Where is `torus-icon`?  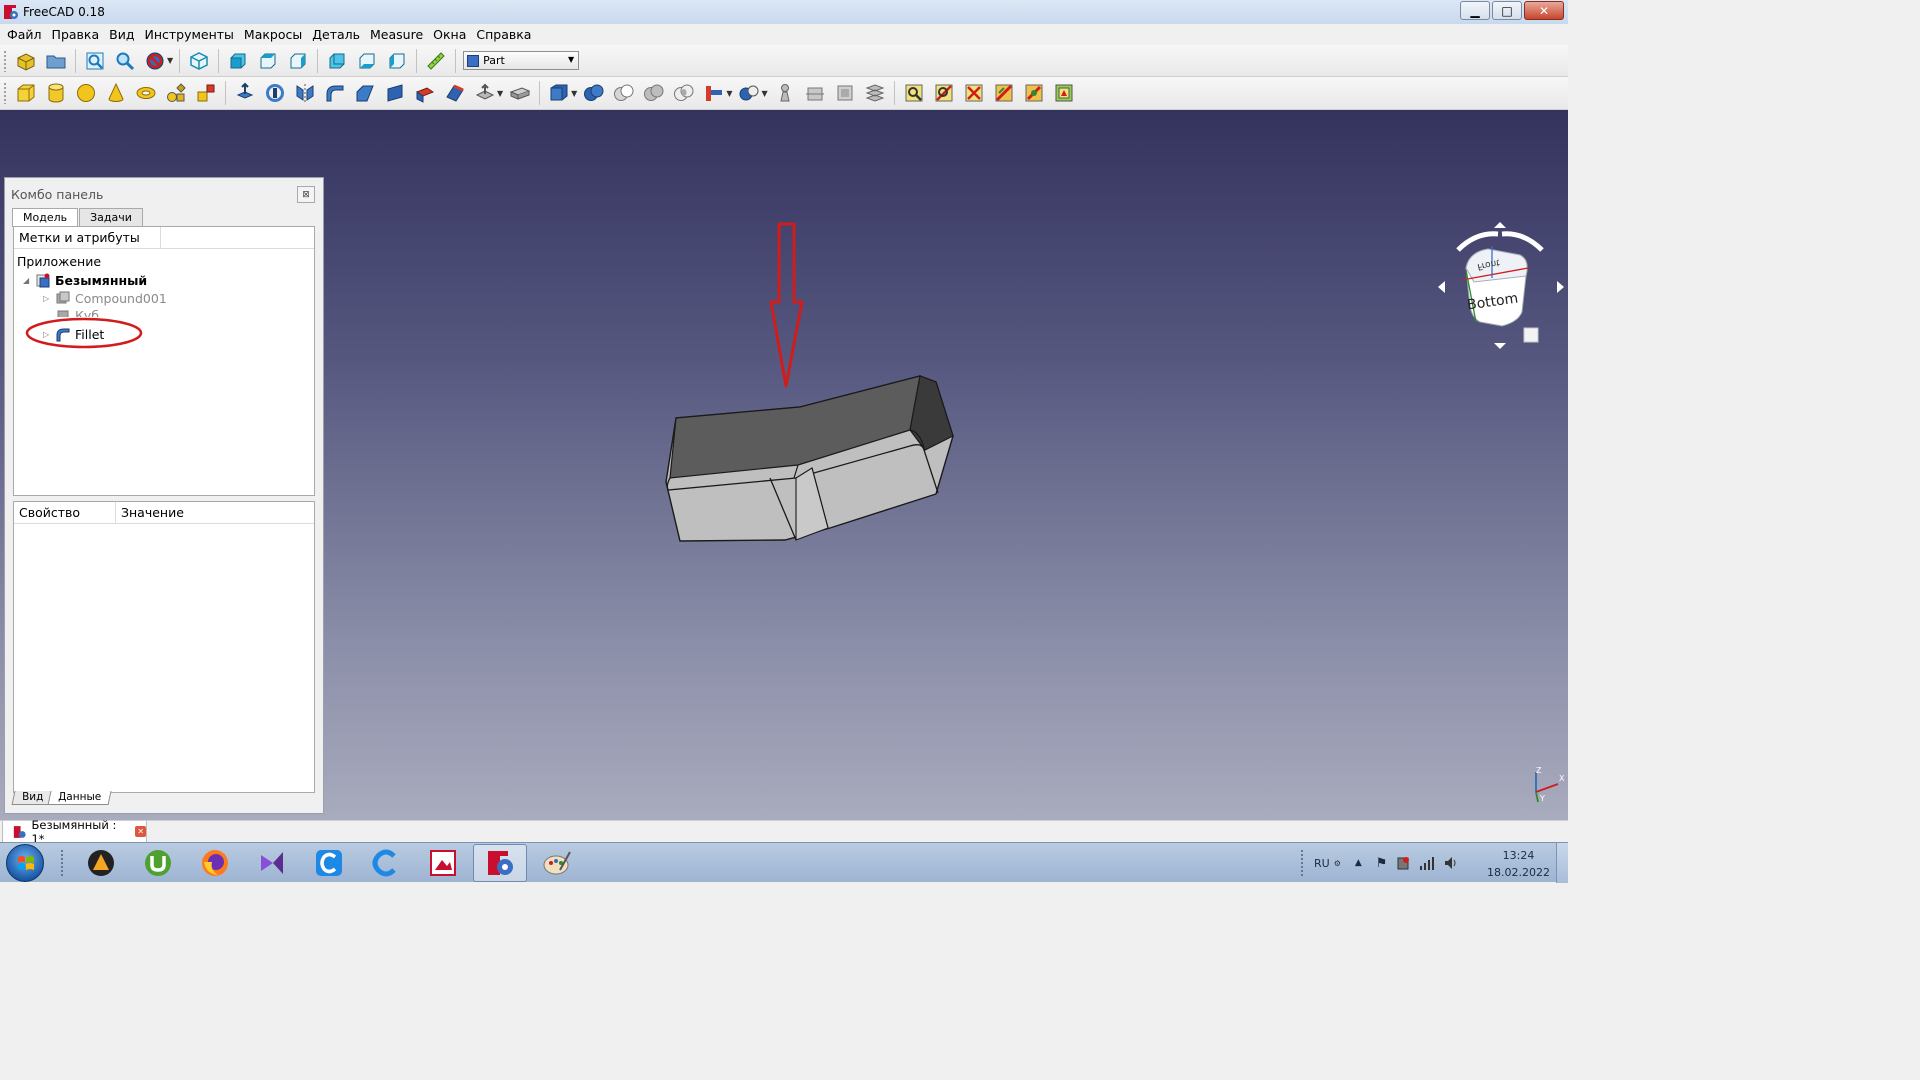
torus-icon is located at coordinates (146, 93).